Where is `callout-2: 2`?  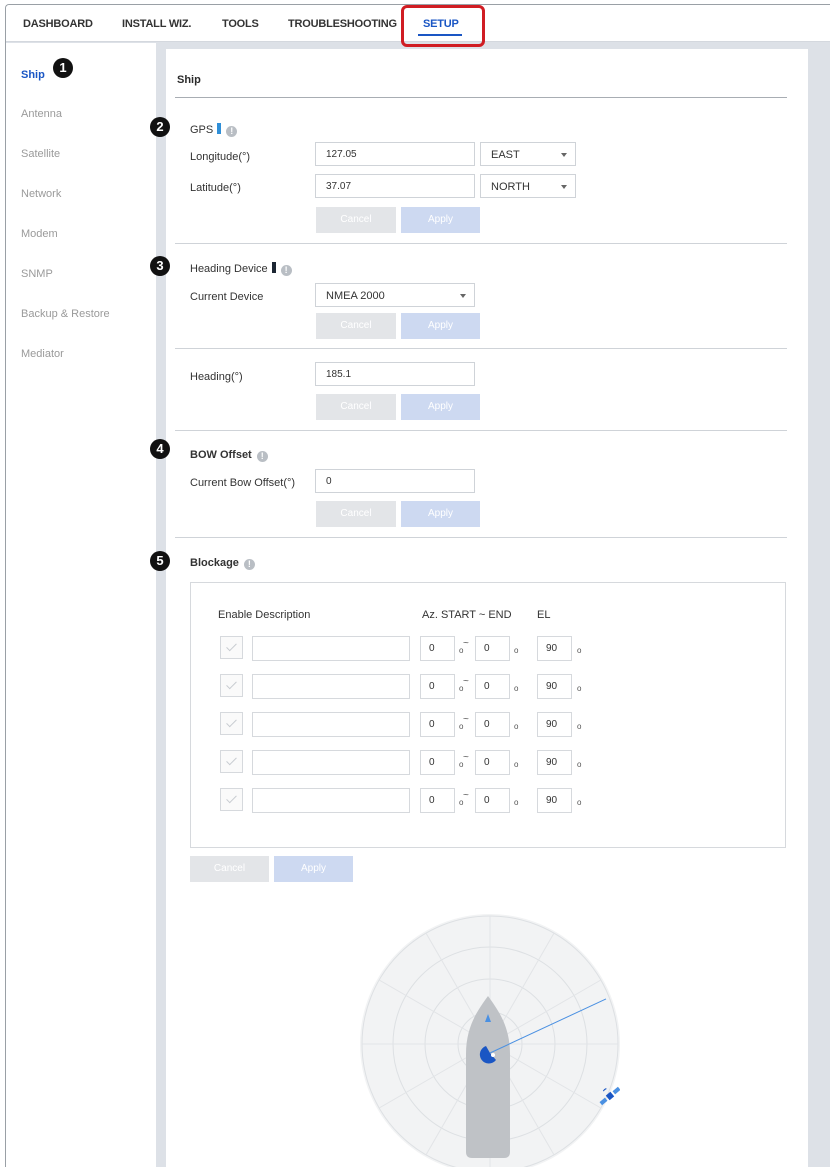 callout-2: 2 is located at coordinates (160, 127).